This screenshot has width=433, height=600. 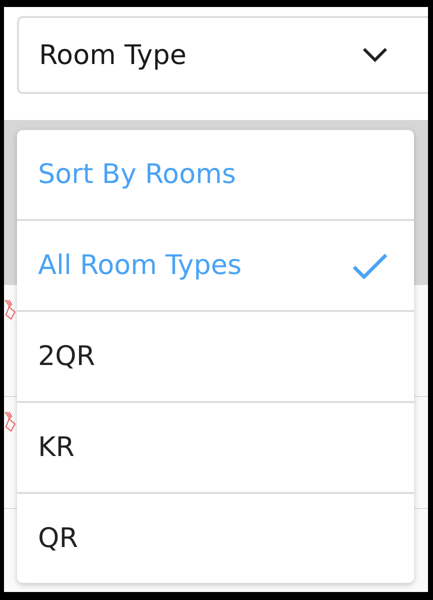 What do you see at coordinates (215, 538) in the screenshot?
I see `menu-item: QR` at bounding box center [215, 538].